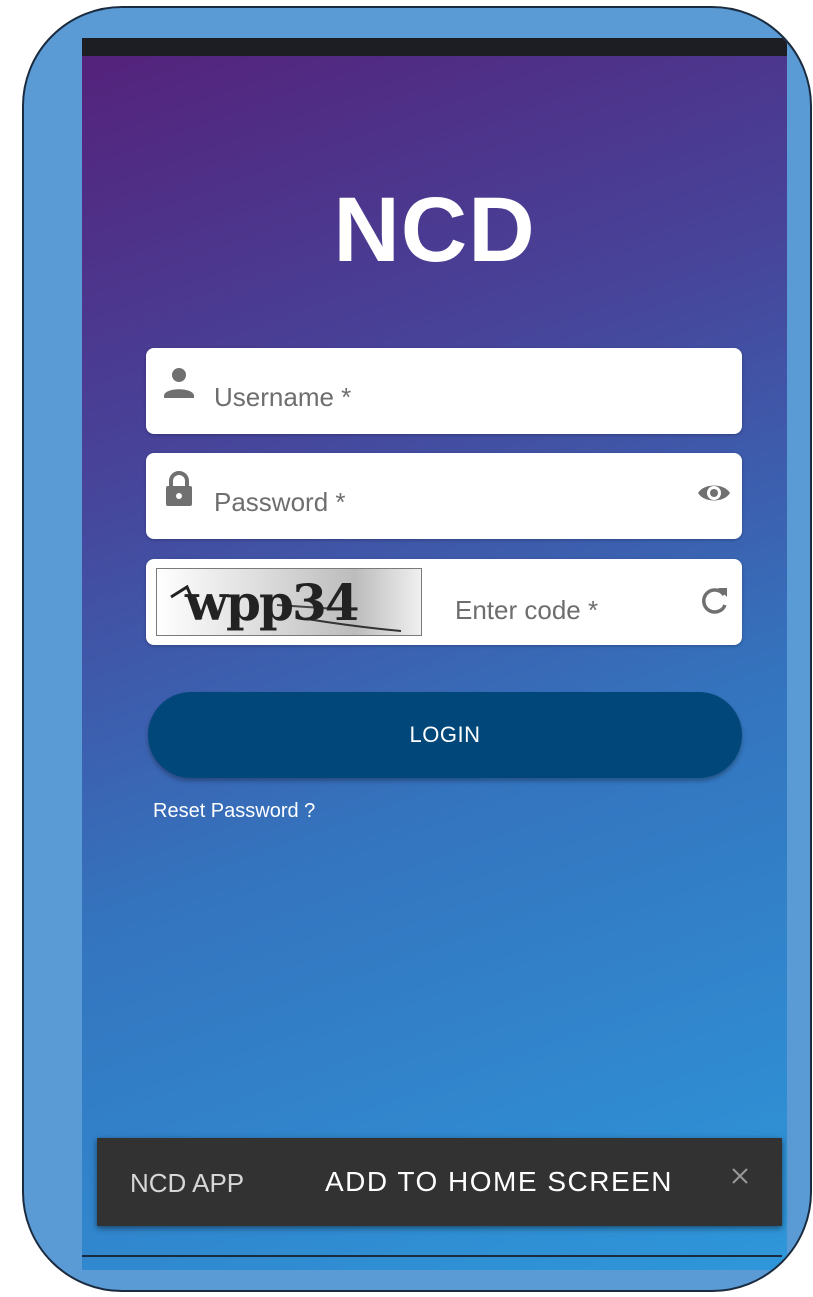 Image resolution: width=813 pixels, height=1297 pixels. I want to click on captcha-field: wpp34 Enter code *, so click(444, 602).